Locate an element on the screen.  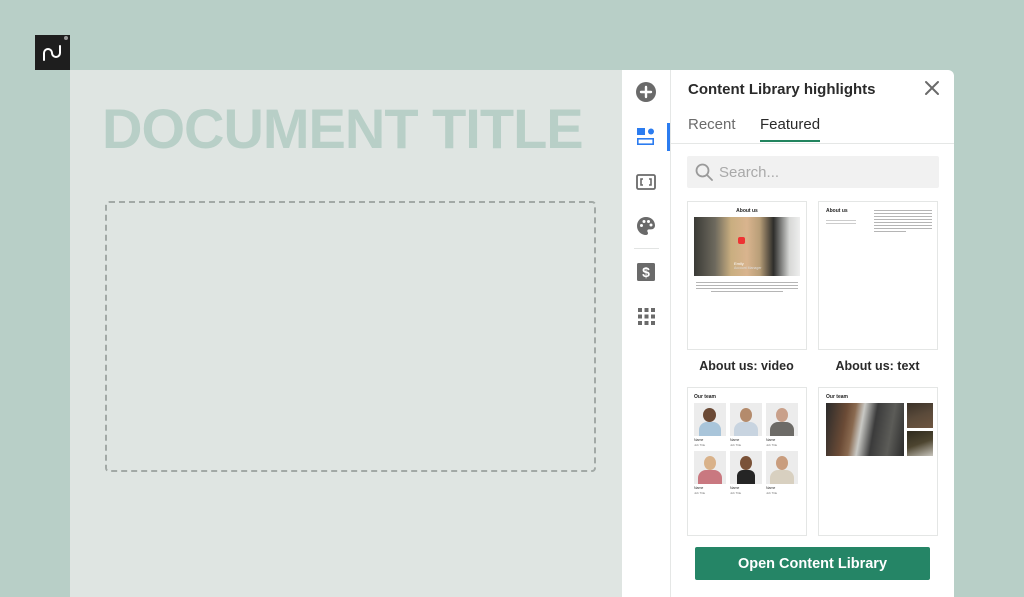
content-library-icon is located at coordinates (645, 137).